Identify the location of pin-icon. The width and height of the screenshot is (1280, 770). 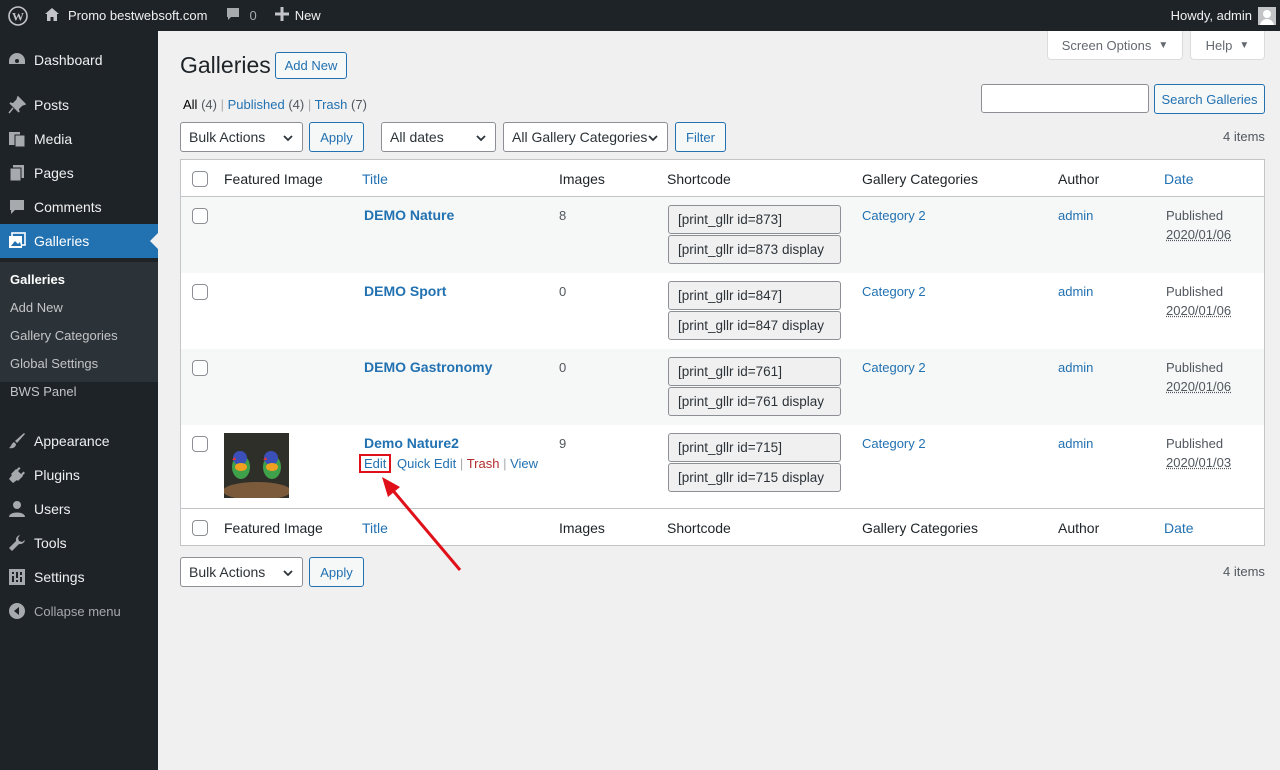
(17, 105).